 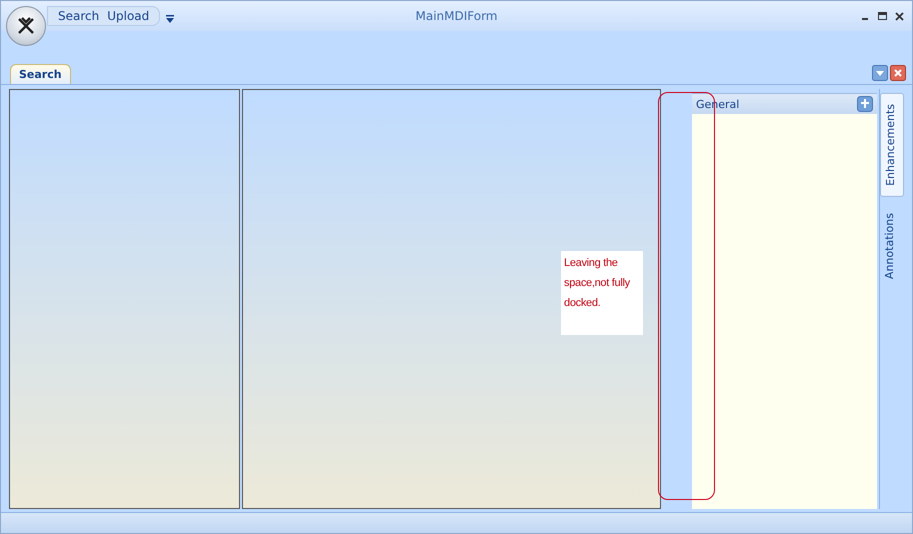 What do you see at coordinates (892, 245) in the screenshot?
I see `side-tab: Annotations` at bounding box center [892, 245].